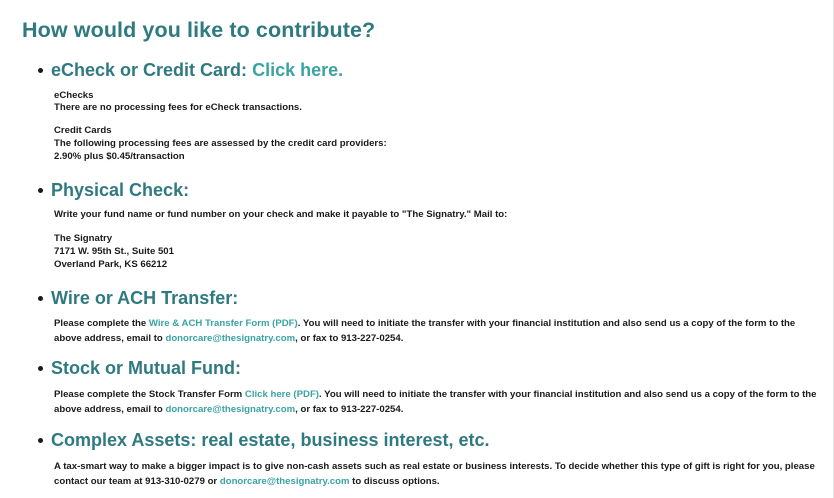  Describe the element at coordinates (146, 368) in the screenshot. I see `stock-heading-label: Stock or Mutual Fund:` at that location.